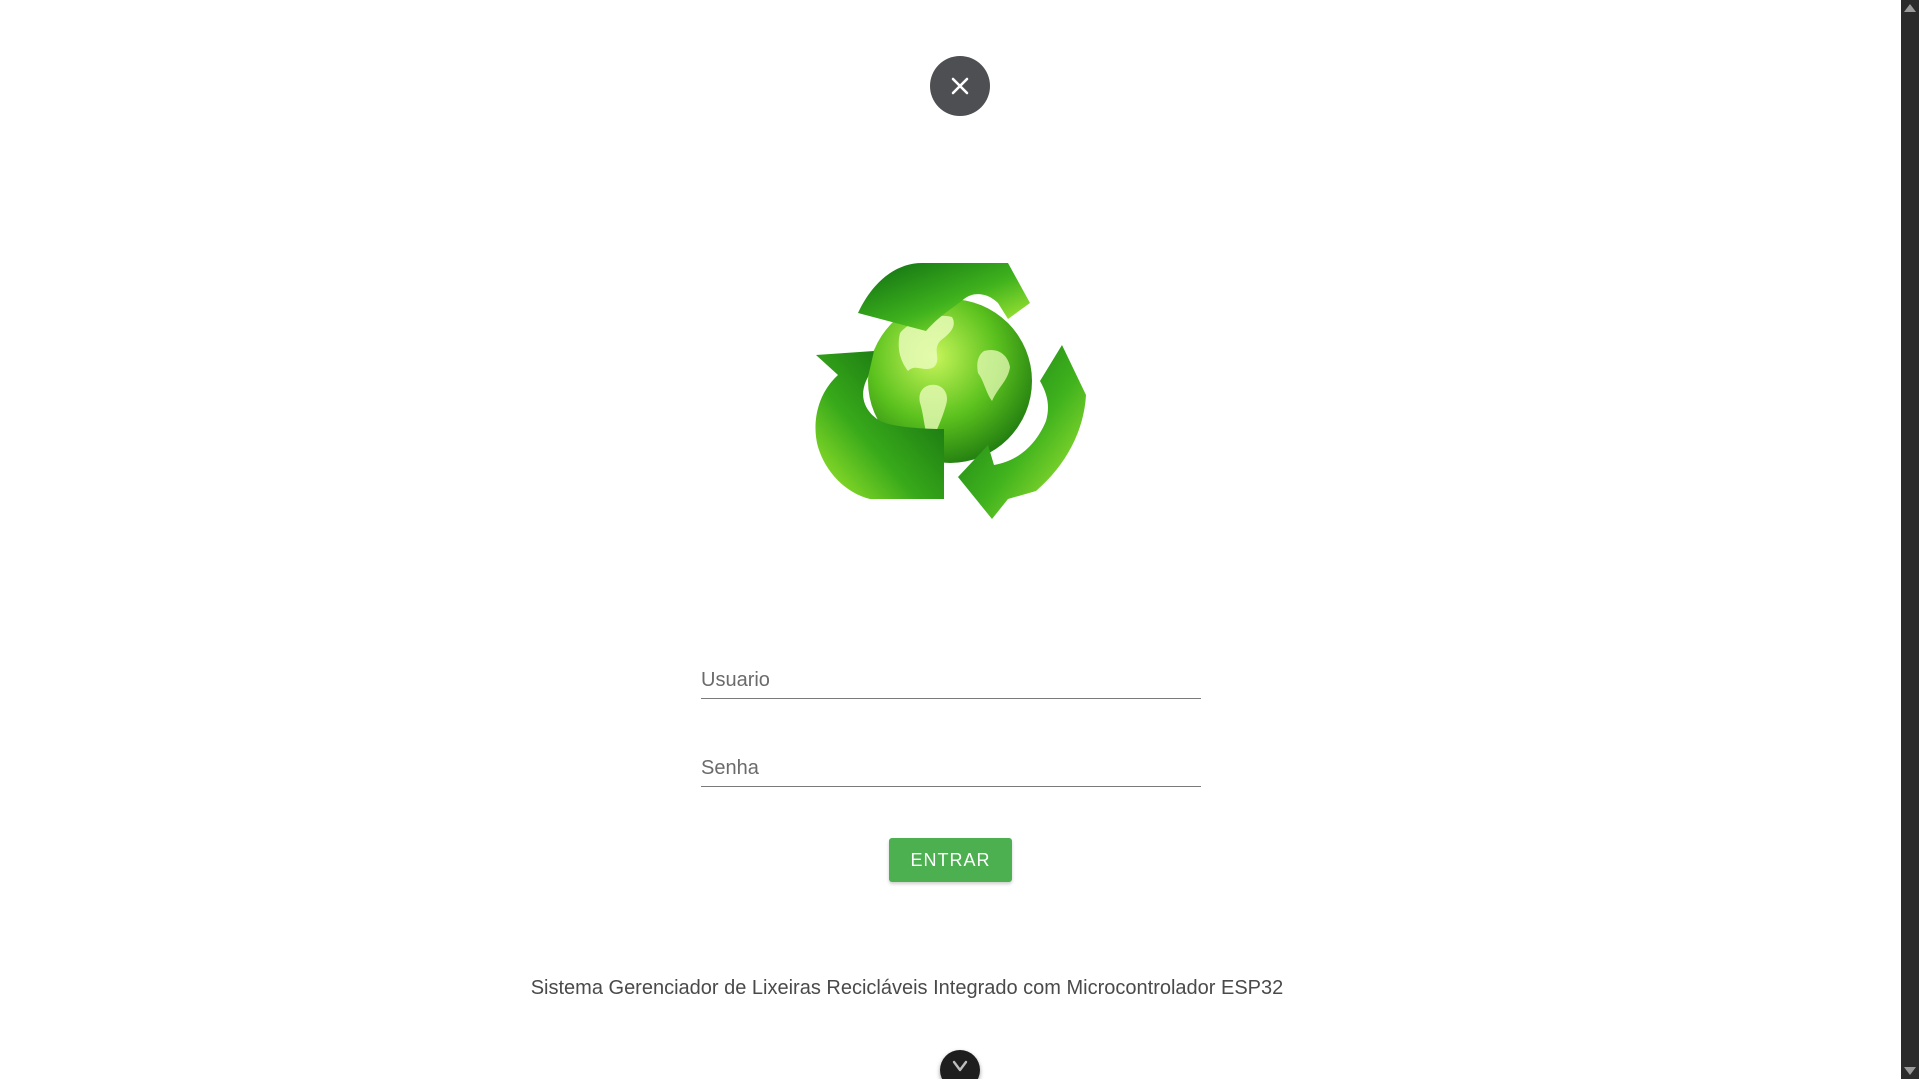 Image resolution: width=1919 pixels, height=1079 pixels. I want to click on scroll-down-button, so click(960, 1064).